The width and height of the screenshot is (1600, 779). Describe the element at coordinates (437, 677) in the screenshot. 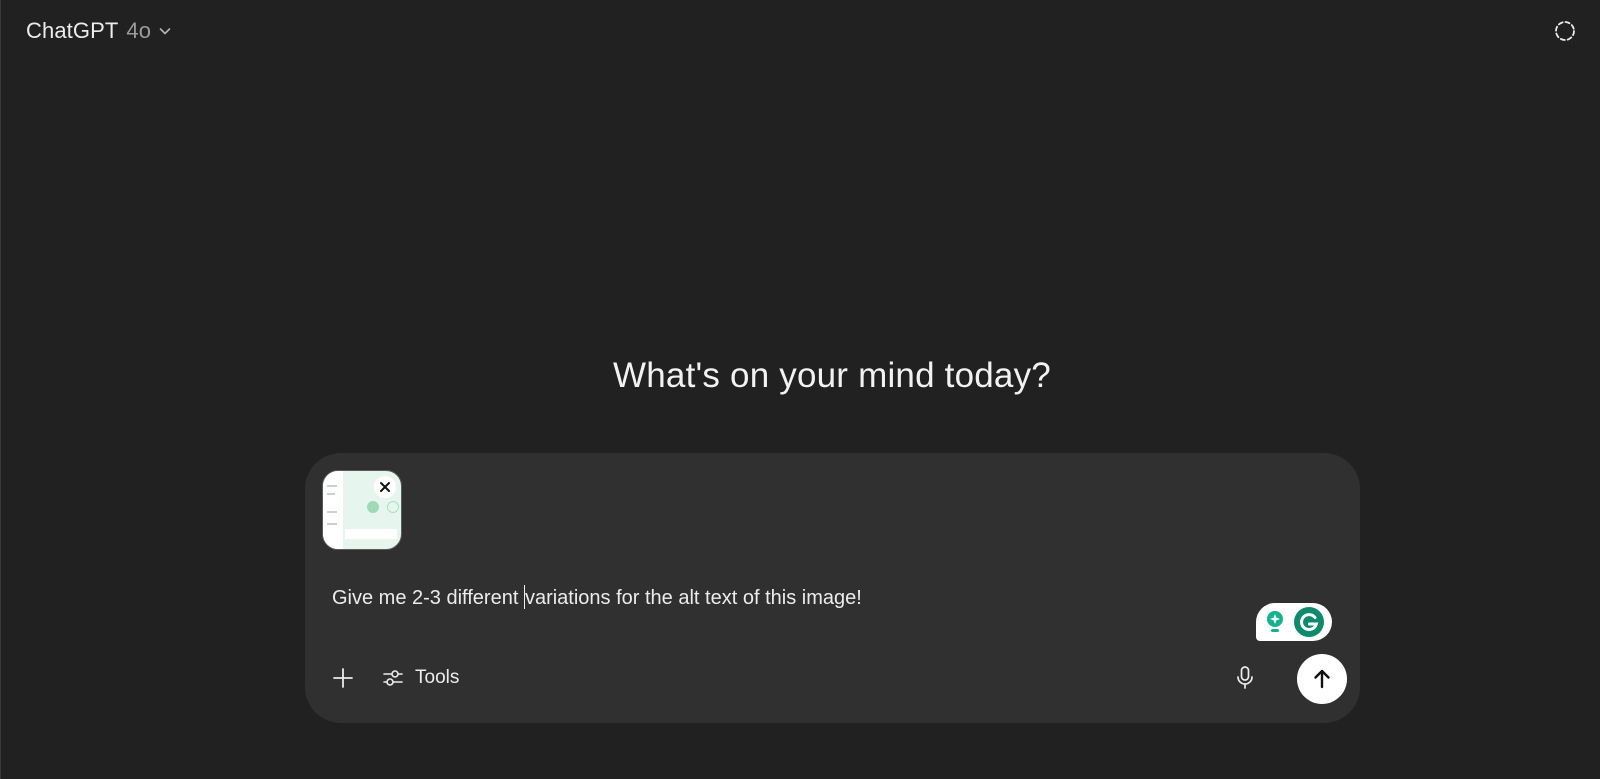

I see `tools-label: Tools` at that location.